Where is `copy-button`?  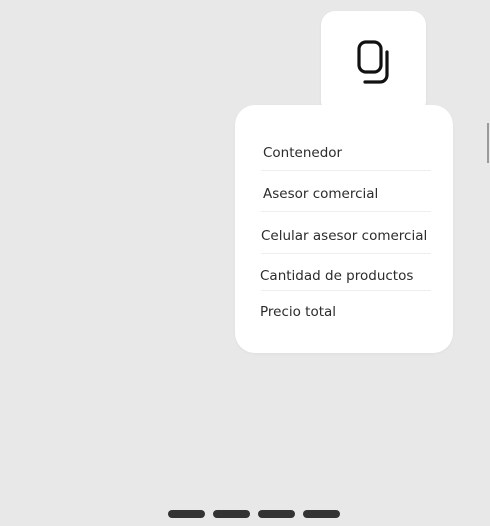
copy-button is located at coordinates (373, 63).